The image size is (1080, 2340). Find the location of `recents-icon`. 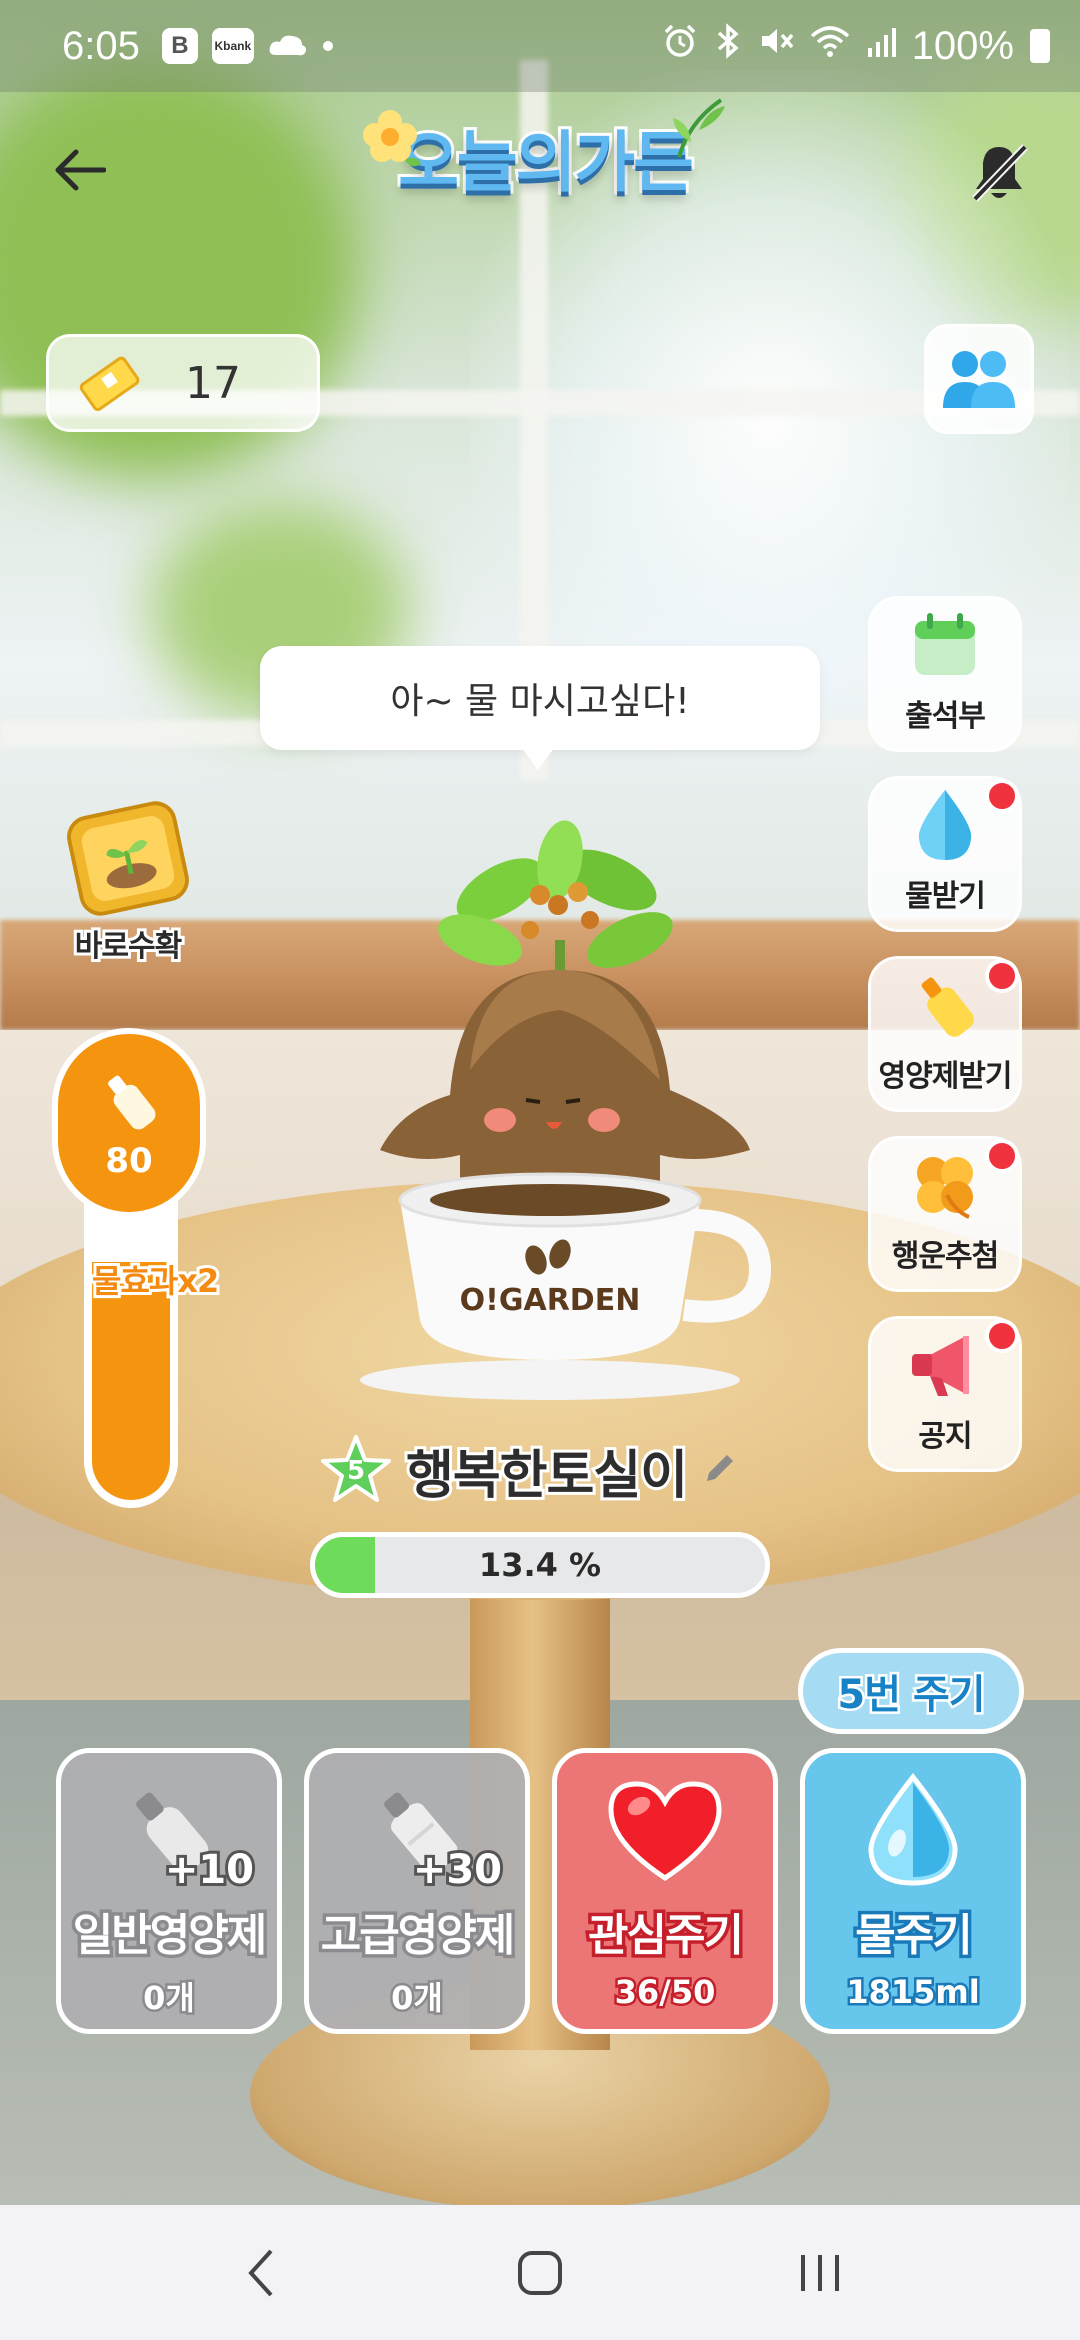

recents-icon is located at coordinates (820, 2272).